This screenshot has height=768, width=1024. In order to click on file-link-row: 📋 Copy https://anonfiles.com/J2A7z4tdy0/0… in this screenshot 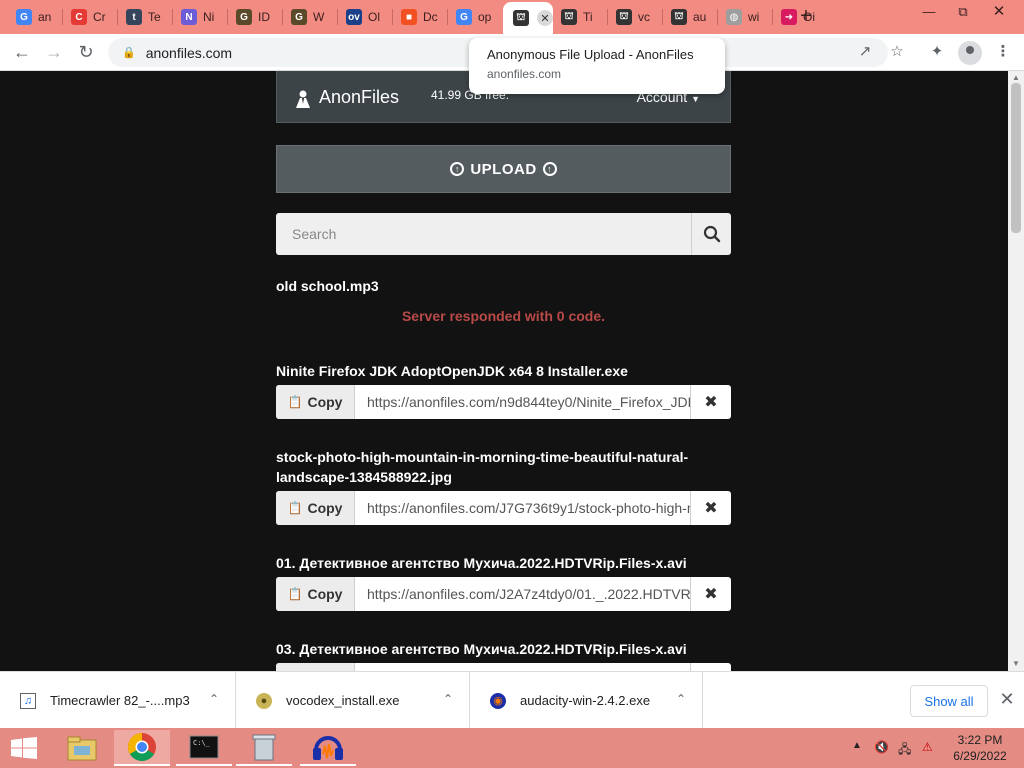, I will do `click(503, 594)`.